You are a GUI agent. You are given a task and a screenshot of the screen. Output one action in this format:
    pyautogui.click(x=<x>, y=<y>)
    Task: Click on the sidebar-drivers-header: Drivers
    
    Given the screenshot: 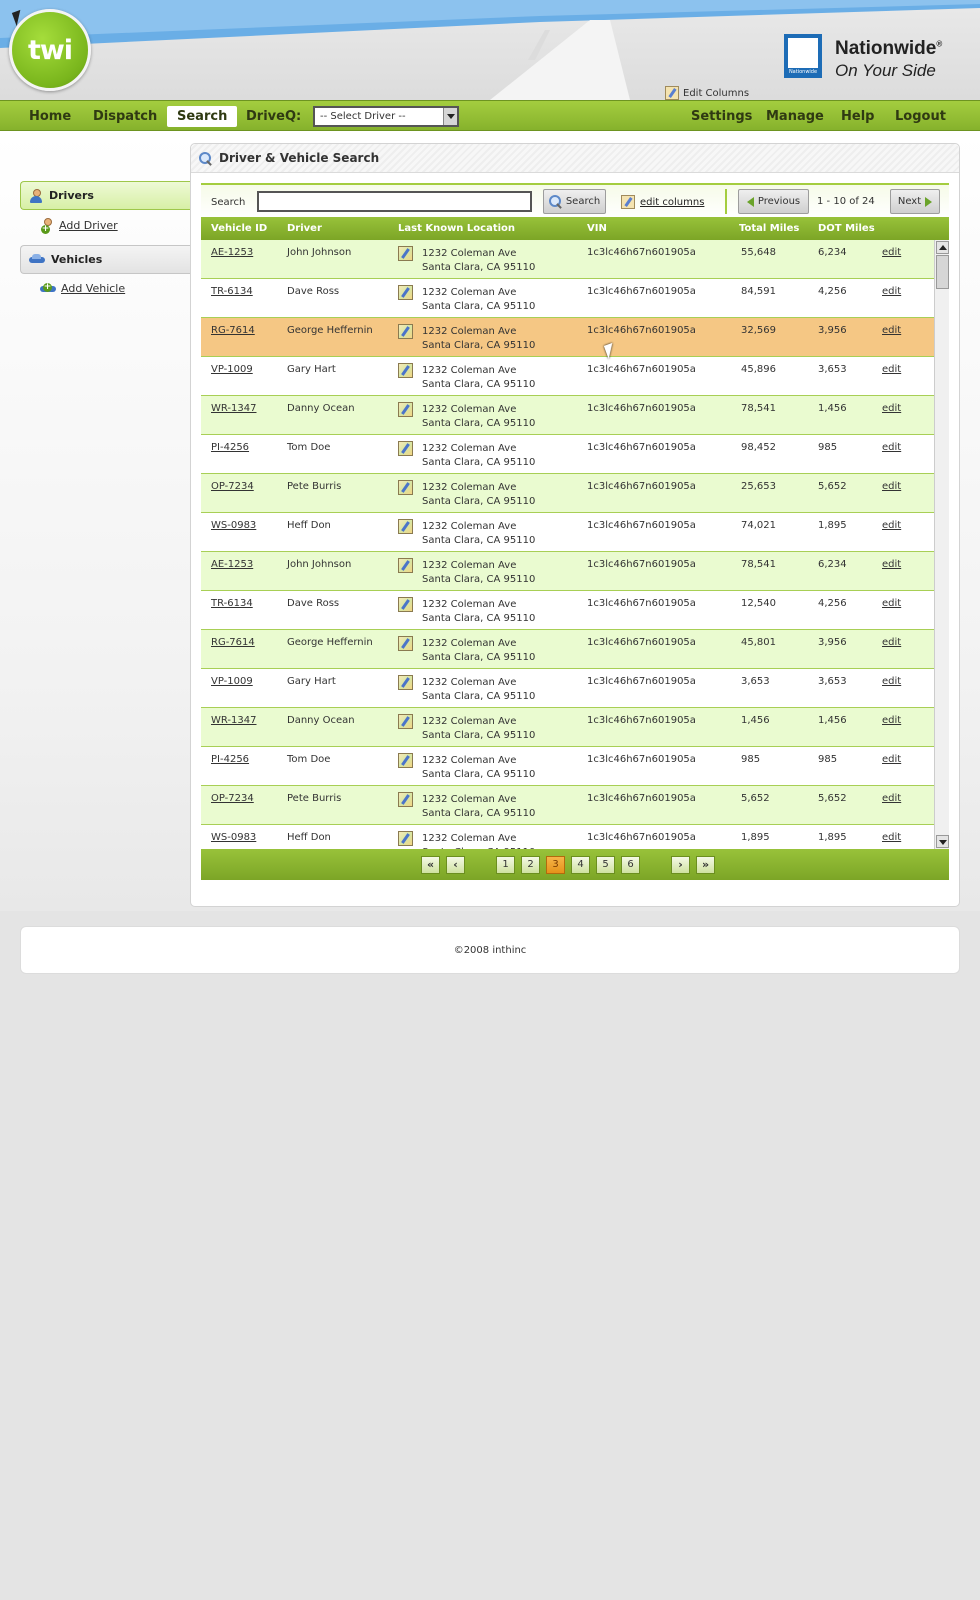 What is the action you would take?
    pyautogui.click(x=105, y=195)
    